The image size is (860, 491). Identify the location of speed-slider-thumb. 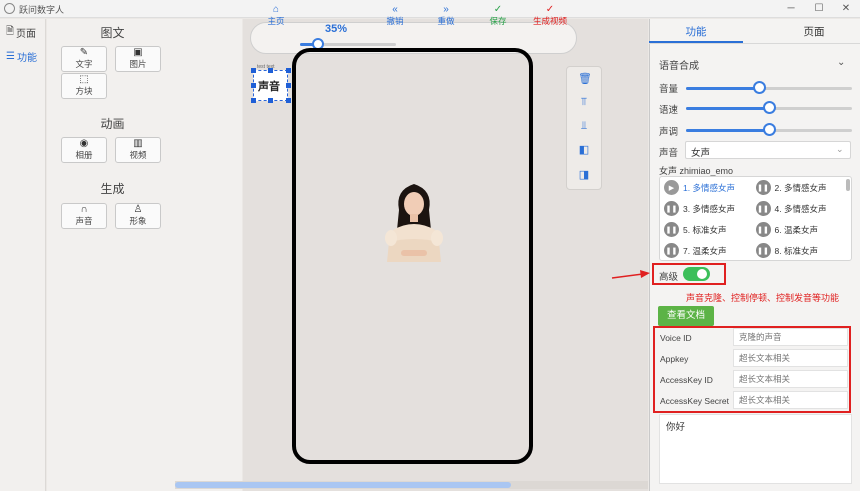
(769, 107).